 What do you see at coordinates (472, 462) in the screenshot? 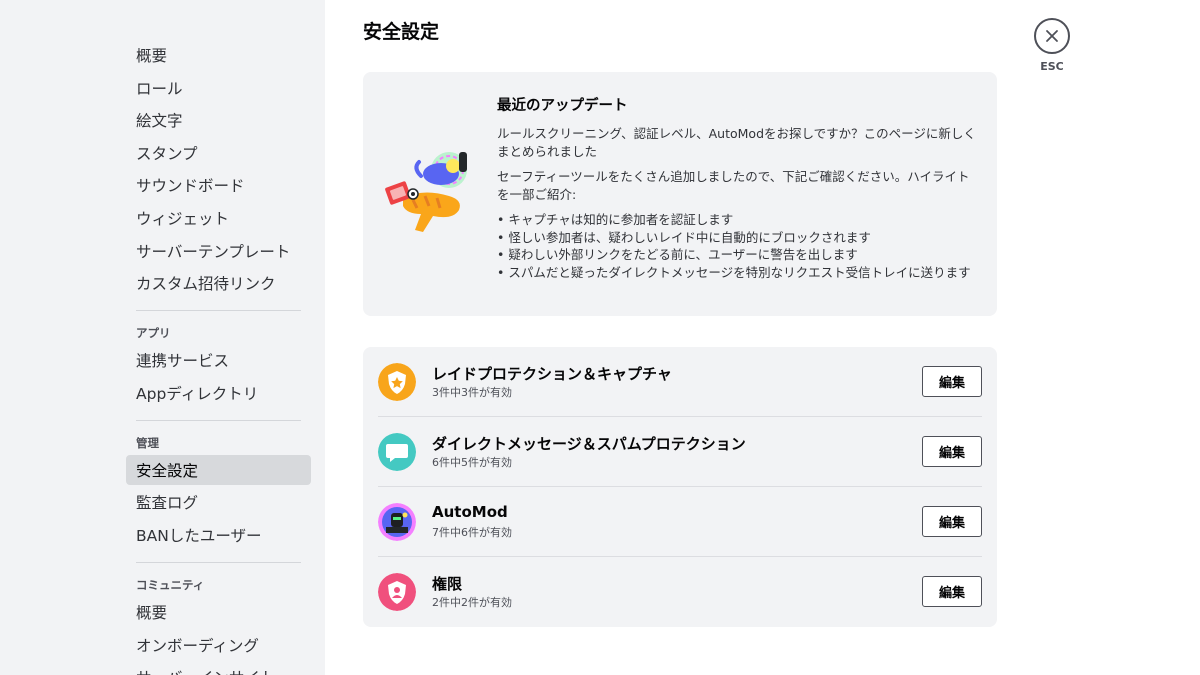
I see `setting-status: 6件中5件が有効` at bounding box center [472, 462].